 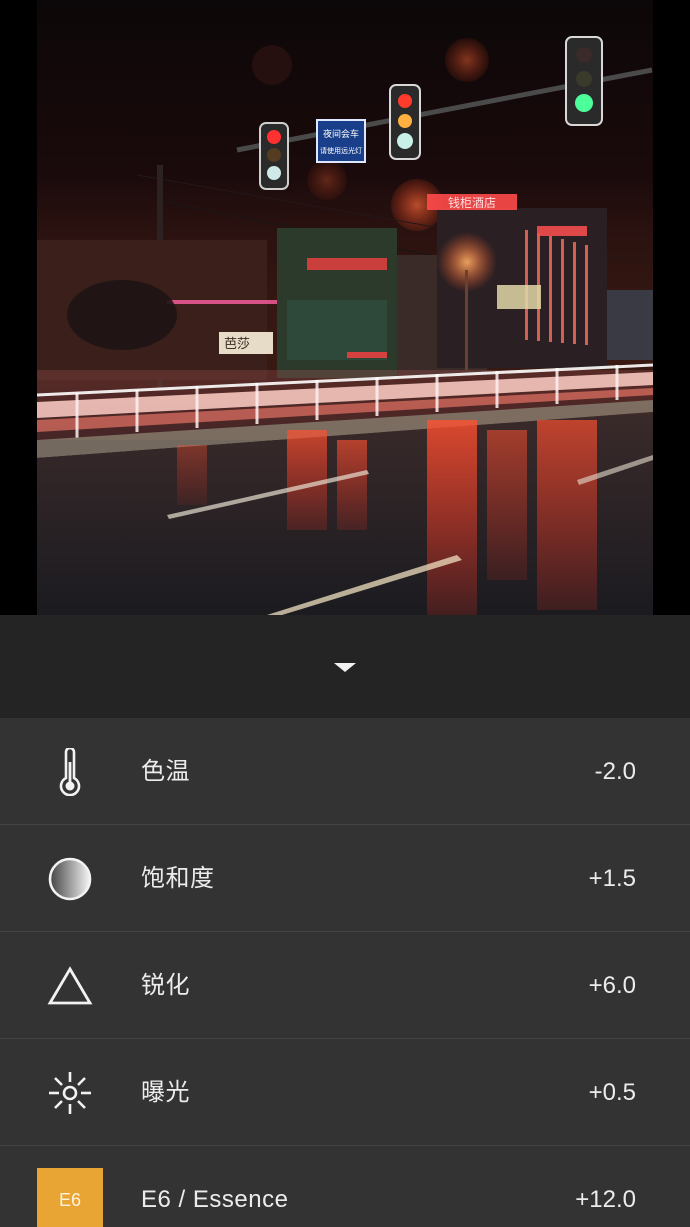 I want to click on neon-sign-hotel: 钱柜酒店, so click(x=472, y=202).